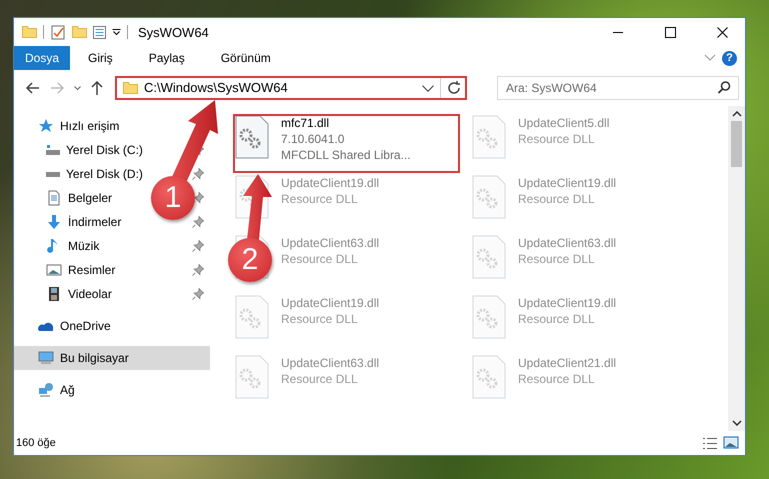  I want to click on document-icon, so click(54, 198).